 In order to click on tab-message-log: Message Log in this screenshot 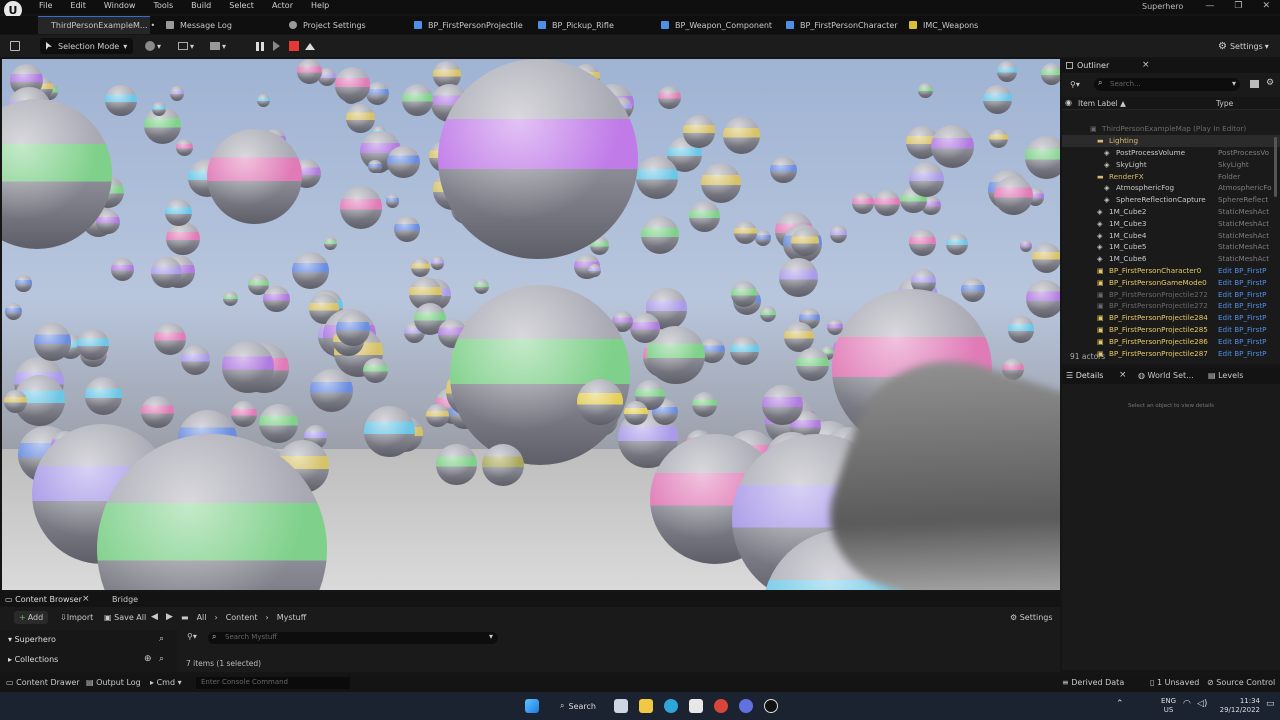, I will do `click(199, 25)`.